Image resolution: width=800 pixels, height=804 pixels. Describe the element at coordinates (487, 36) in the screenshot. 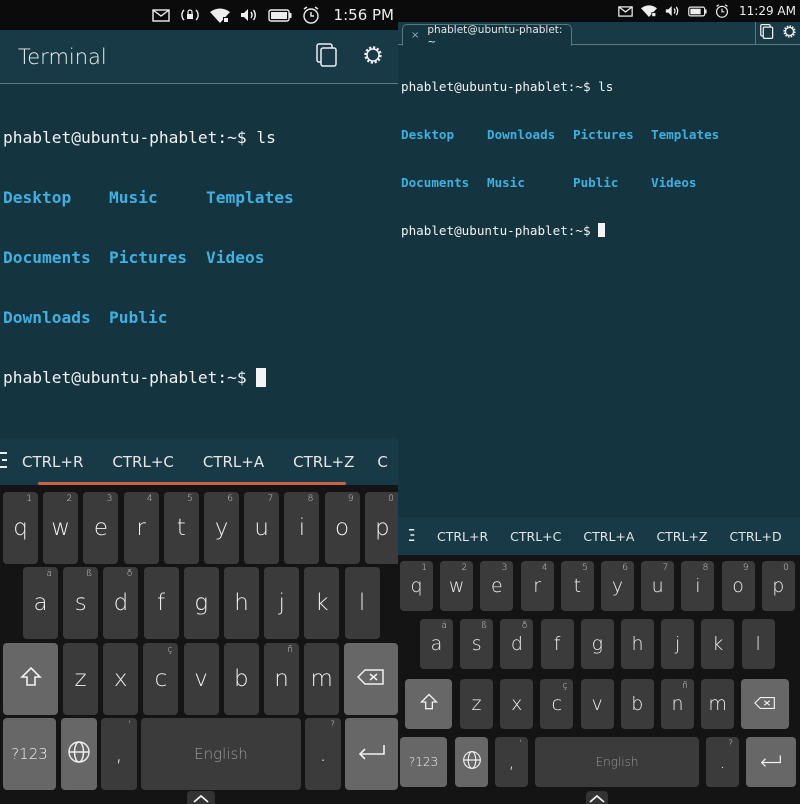

I see `terminal-tab: × phablet@ubuntu-phablet: ~` at that location.